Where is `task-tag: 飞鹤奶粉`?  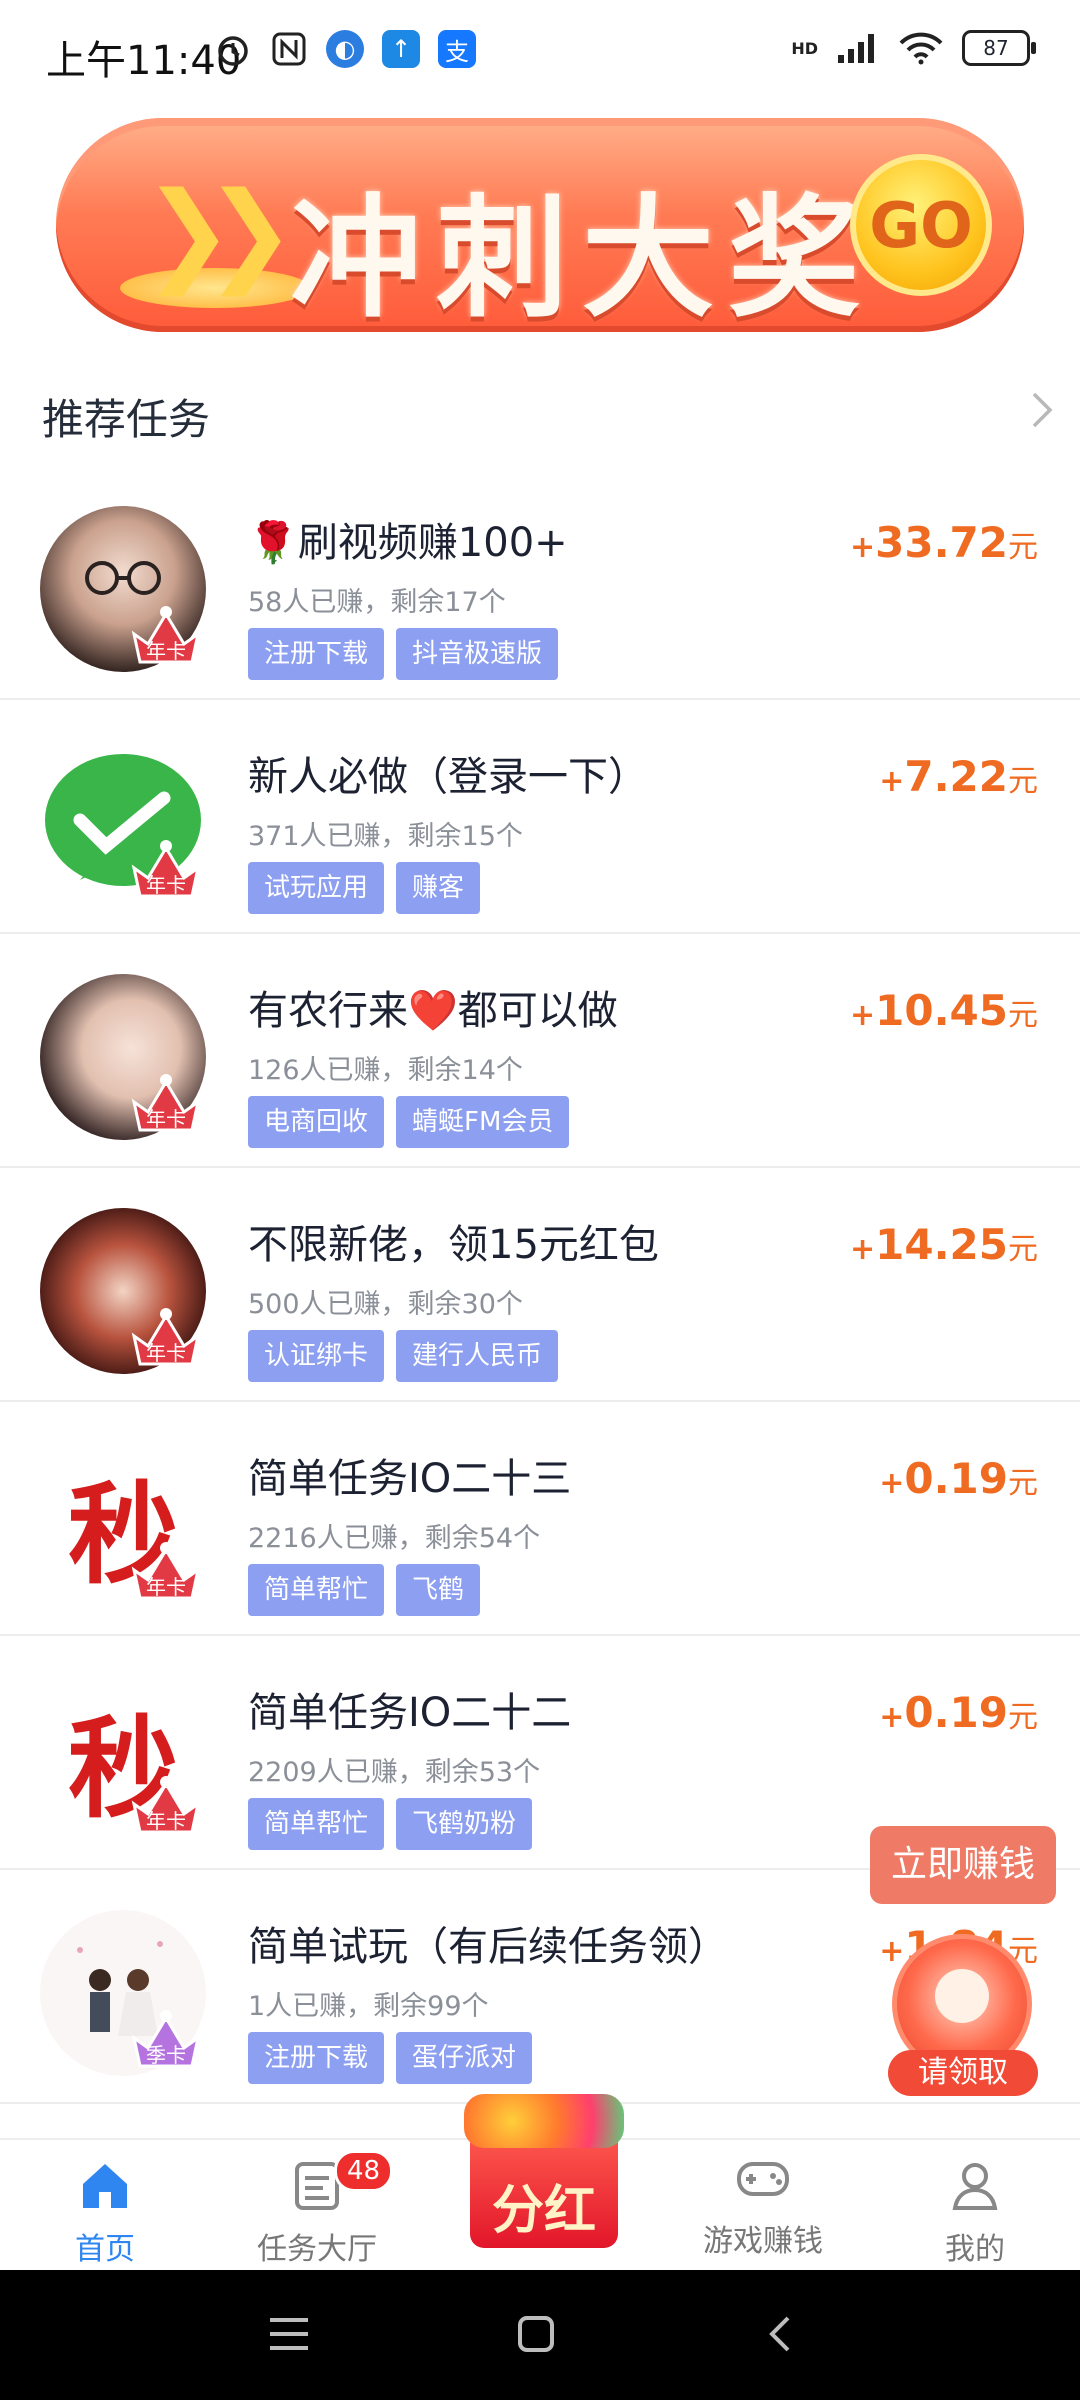 task-tag: 飞鹤奶粉 is located at coordinates (464, 1824).